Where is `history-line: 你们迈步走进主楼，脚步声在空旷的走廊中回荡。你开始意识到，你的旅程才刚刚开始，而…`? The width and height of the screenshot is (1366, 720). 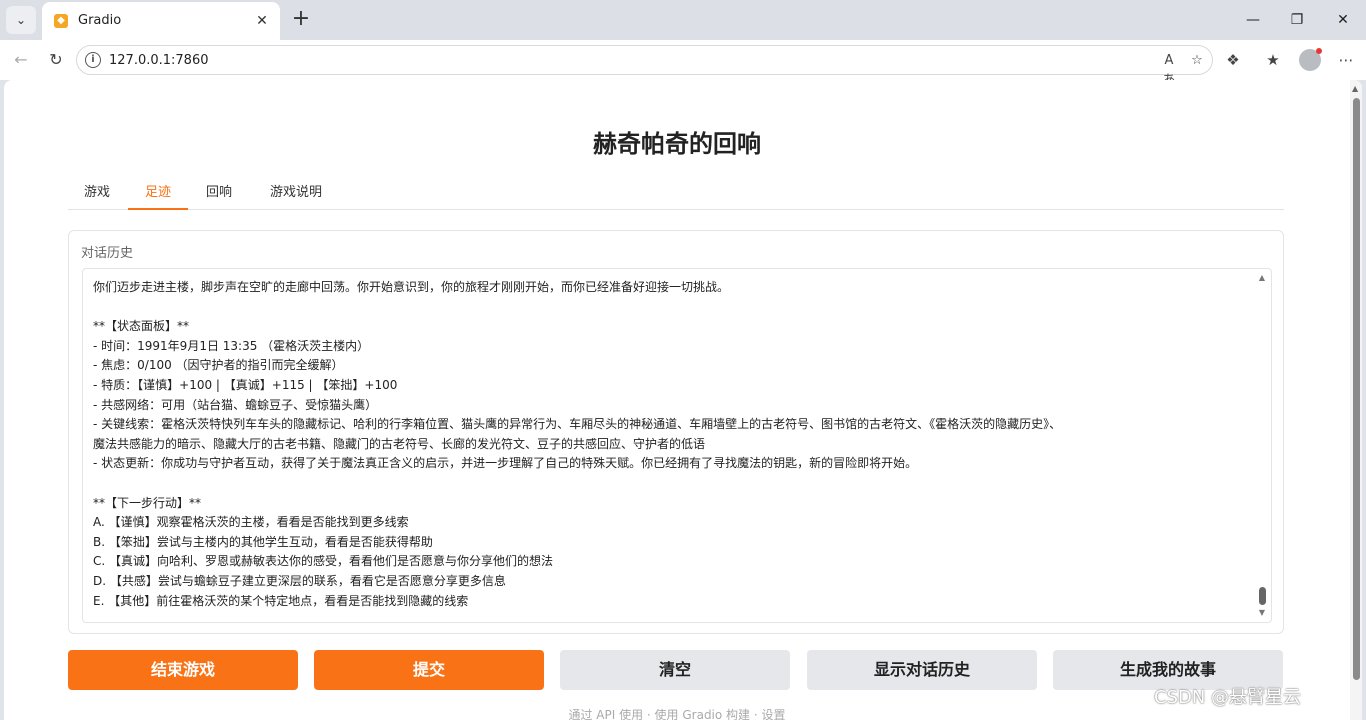
history-line: 你们迈步走进主楼，脚步声在空旷的走廊中回荡。你开始意识到，你的旅程才刚刚开始，而… is located at coordinates (411, 287).